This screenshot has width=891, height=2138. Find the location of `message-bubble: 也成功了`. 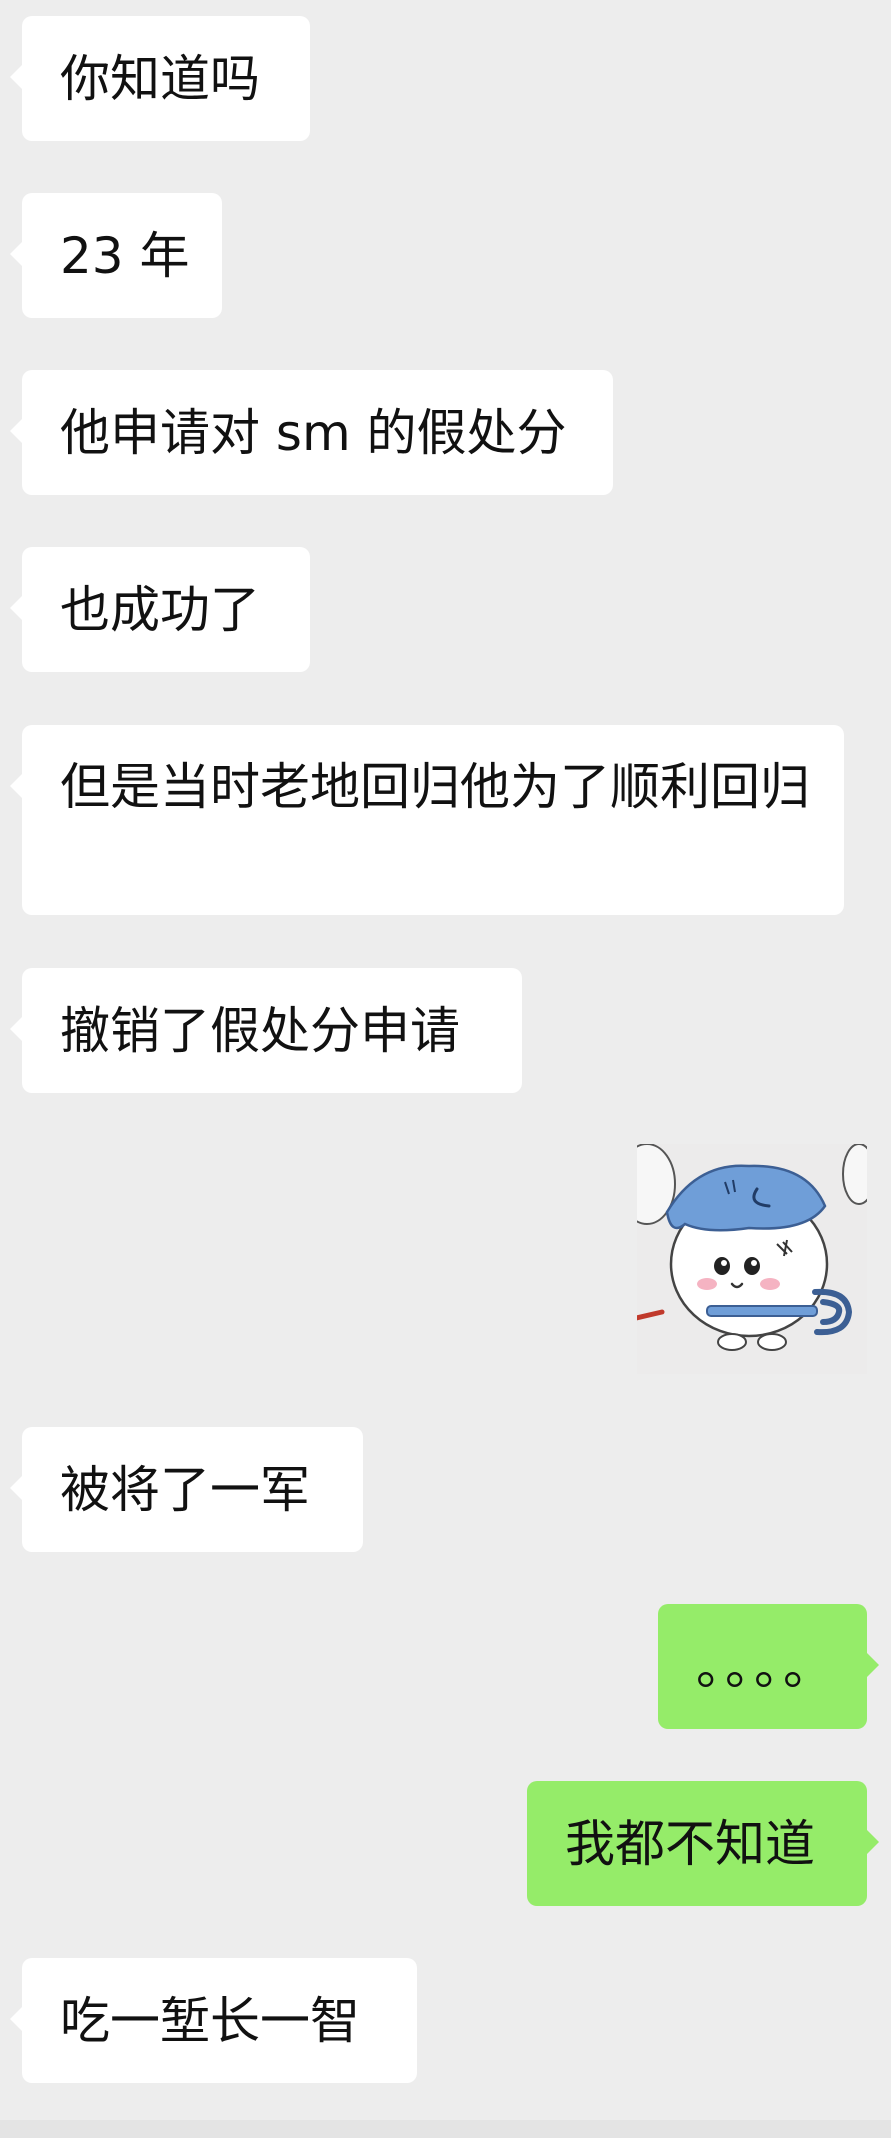

message-bubble: 也成功了 is located at coordinates (160, 609).